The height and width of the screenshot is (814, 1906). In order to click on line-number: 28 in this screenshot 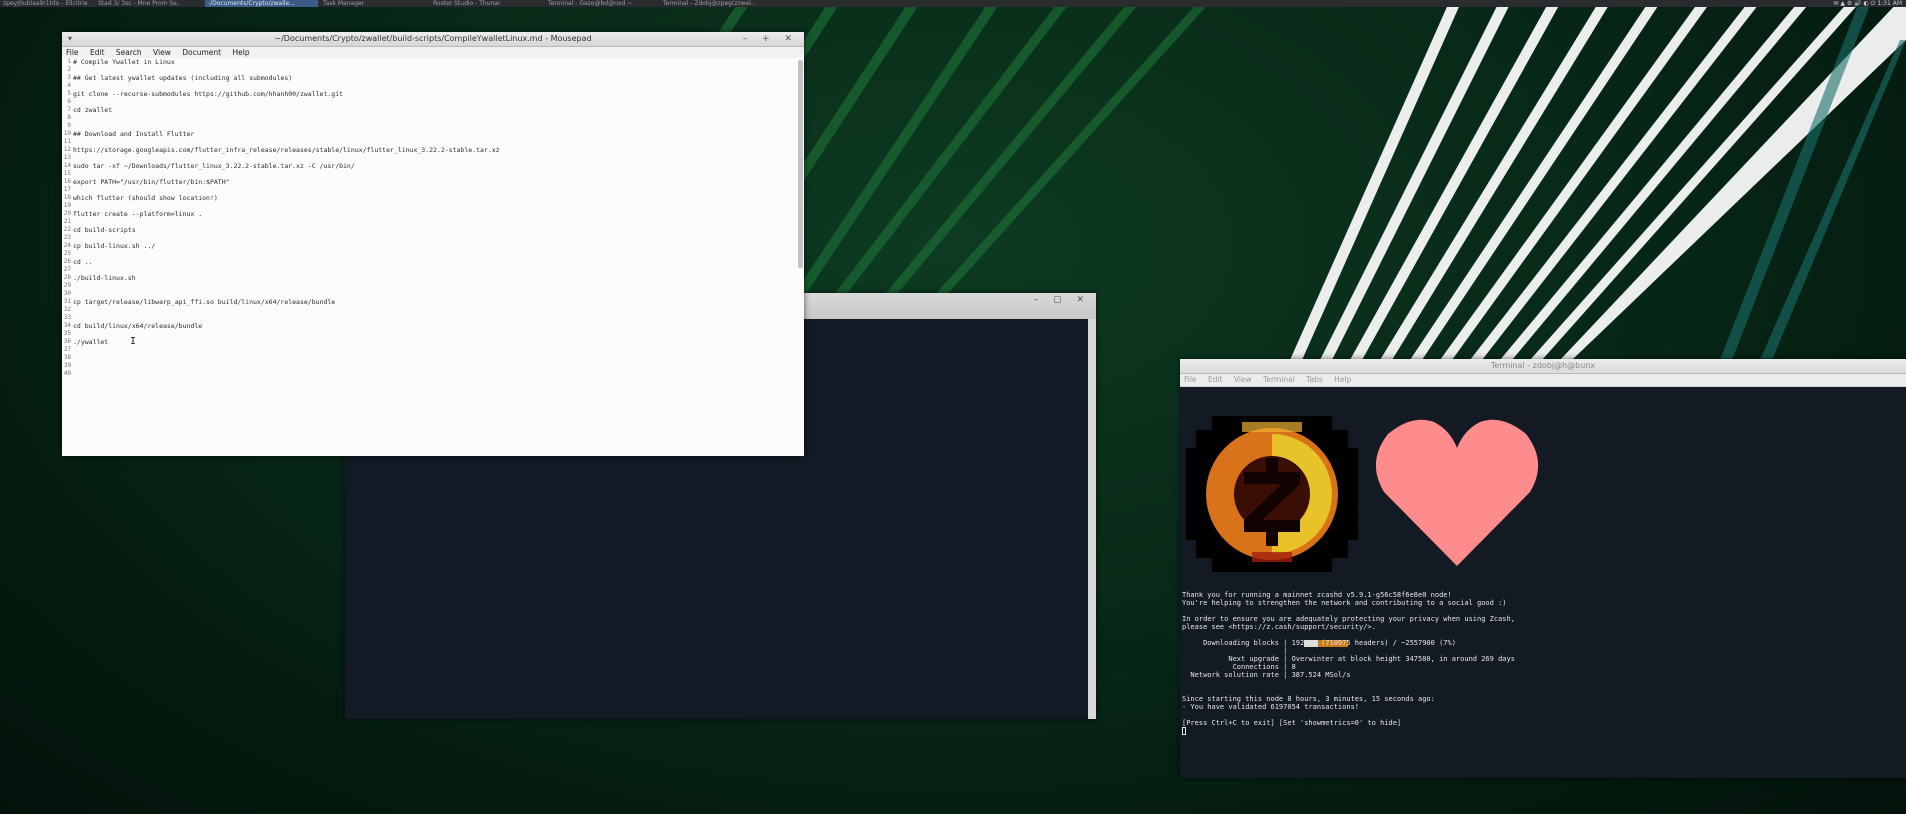, I will do `click(67, 277)`.